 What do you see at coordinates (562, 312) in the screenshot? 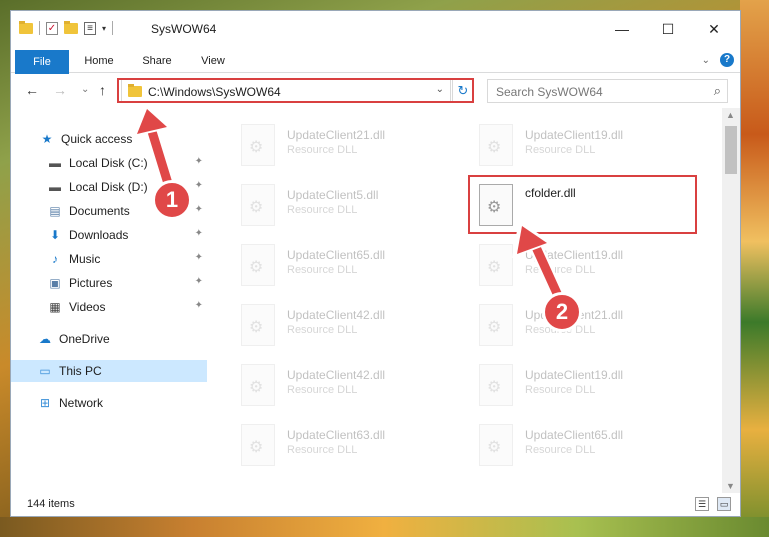
I see `step-marker-2: 2` at bounding box center [562, 312].